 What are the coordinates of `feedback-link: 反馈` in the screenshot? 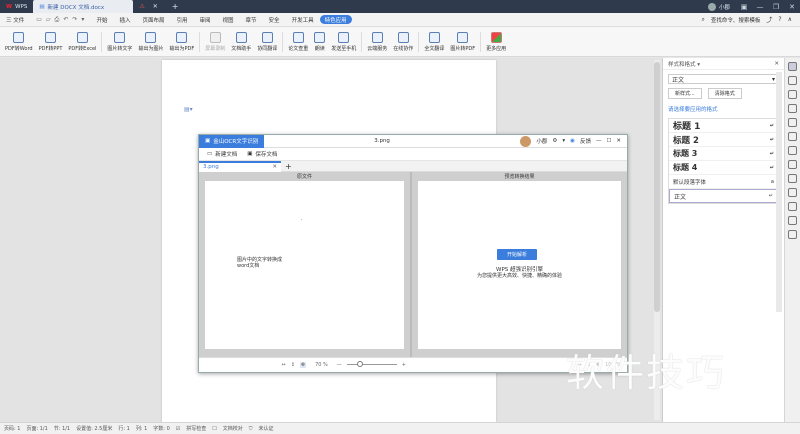 It's located at (585, 141).